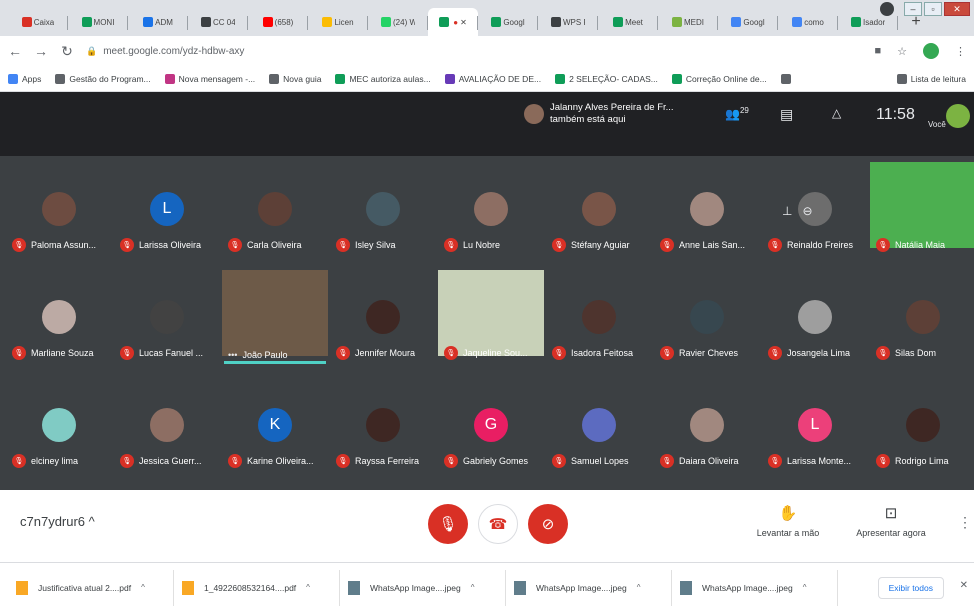 The width and height of the screenshot is (974, 612). Describe the element at coordinates (931, 51) in the screenshot. I see `extension-icon` at that location.